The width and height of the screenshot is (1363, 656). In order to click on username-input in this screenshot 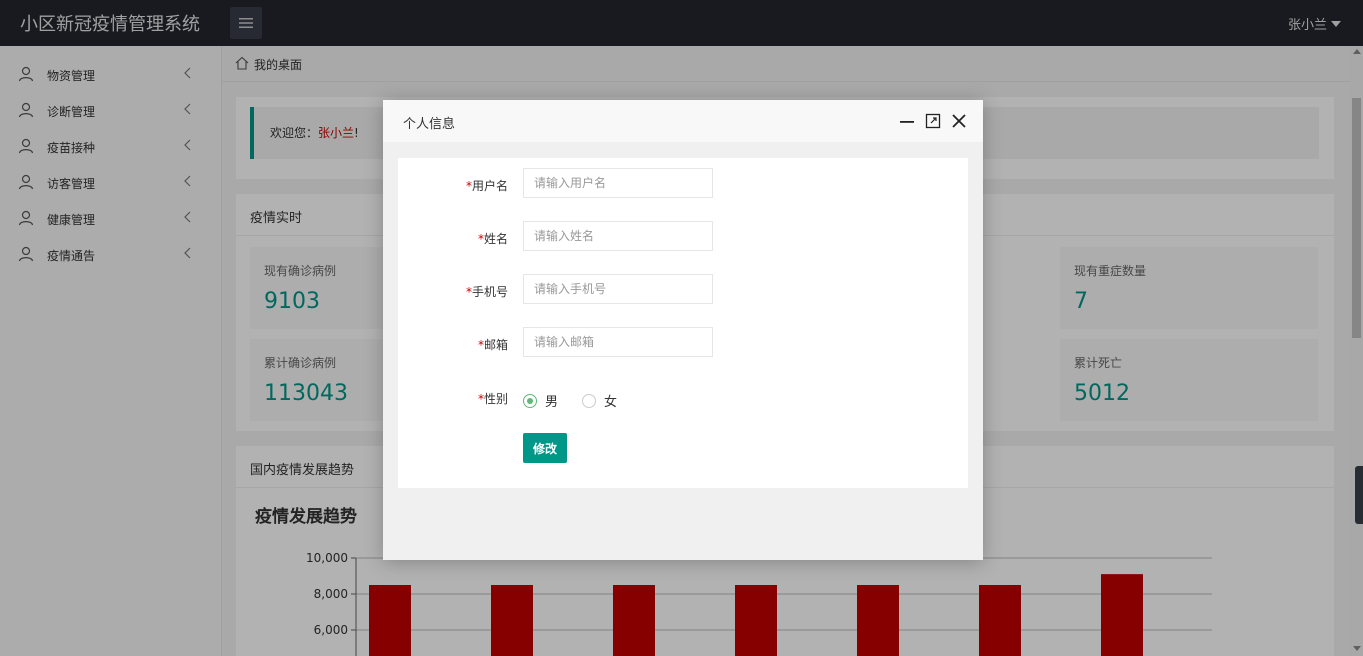, I will do `click(618, 183)`.